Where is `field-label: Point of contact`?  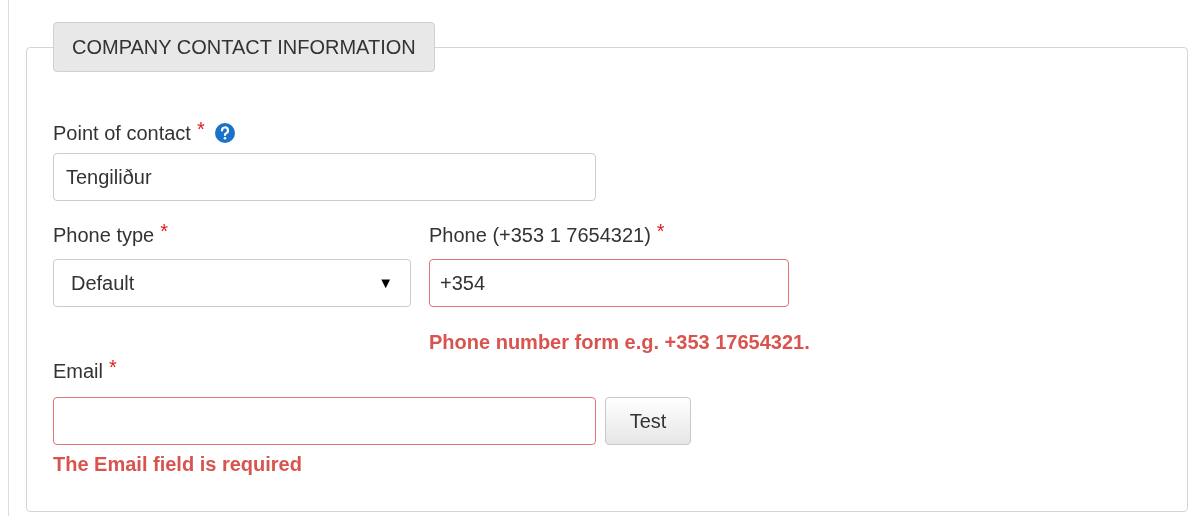
field-label: Point of contact is located at coordinates (122, 133).